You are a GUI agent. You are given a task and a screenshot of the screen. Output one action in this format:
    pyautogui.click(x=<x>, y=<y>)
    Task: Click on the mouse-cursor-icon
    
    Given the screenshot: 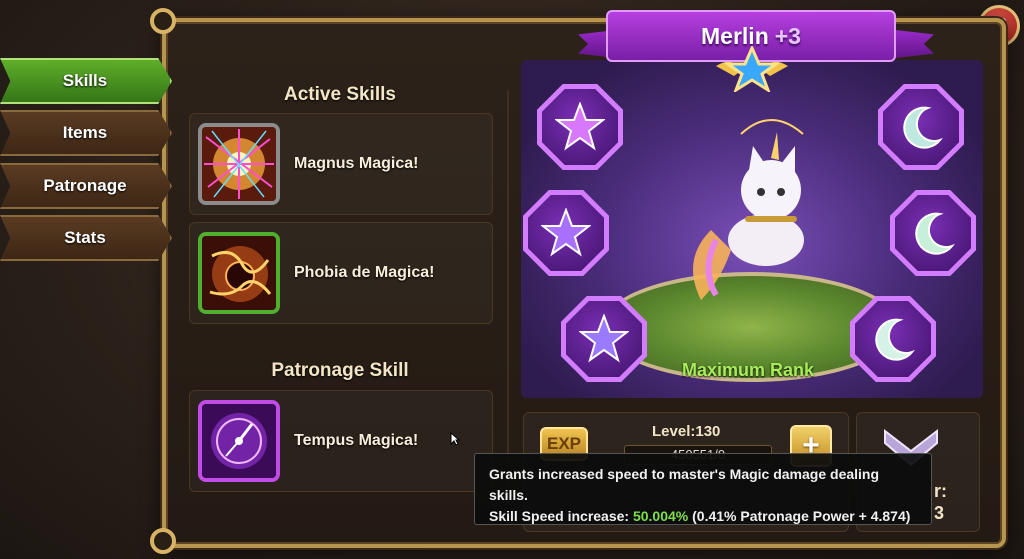 What is the action you would take?
    pyautogui.click(x=455, y=439)
    